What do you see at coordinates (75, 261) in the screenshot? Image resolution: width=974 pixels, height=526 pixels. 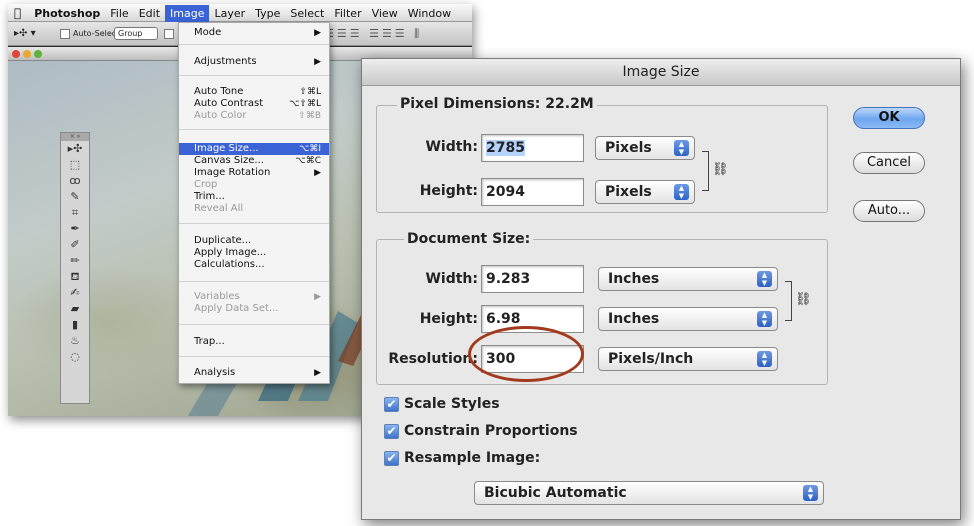 I see `brush-tool-icon: ✏` at bounding box center [75, 261].